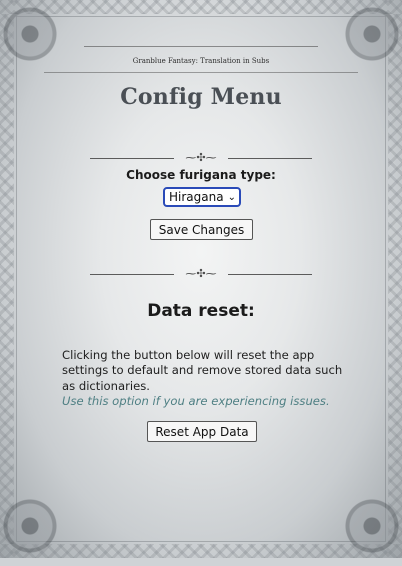 The image size is (402, 566). What do you see at coordinates (201, 311) in the screenshot?
I see `data-reset-heading: Data reset:` at bounding box center [201, 311].